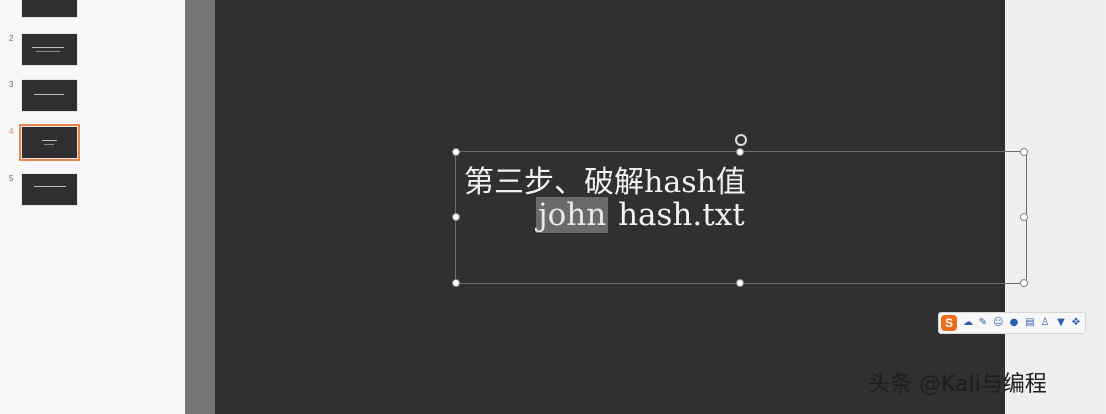  I want to click on slide-title-text: 第三步、破解hash值, so click(605, 179).